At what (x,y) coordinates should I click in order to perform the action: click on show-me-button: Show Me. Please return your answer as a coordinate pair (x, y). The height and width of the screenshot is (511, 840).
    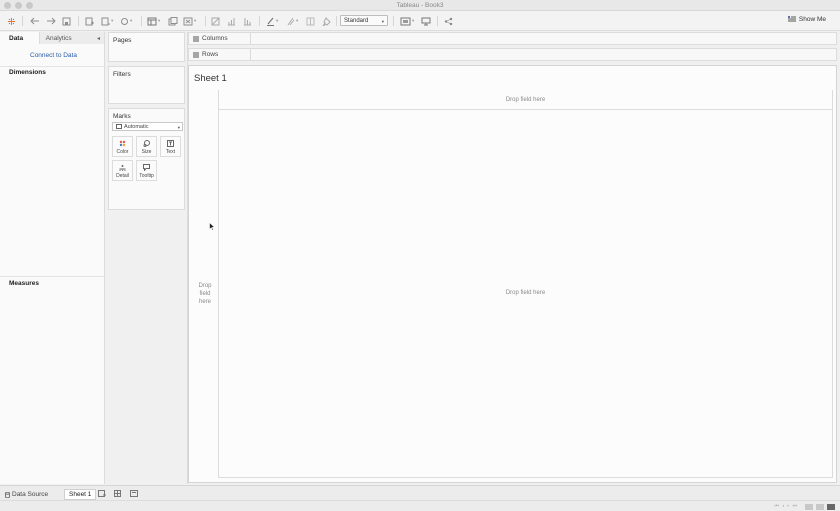
    Looking at the image, I should click on (806, 19).